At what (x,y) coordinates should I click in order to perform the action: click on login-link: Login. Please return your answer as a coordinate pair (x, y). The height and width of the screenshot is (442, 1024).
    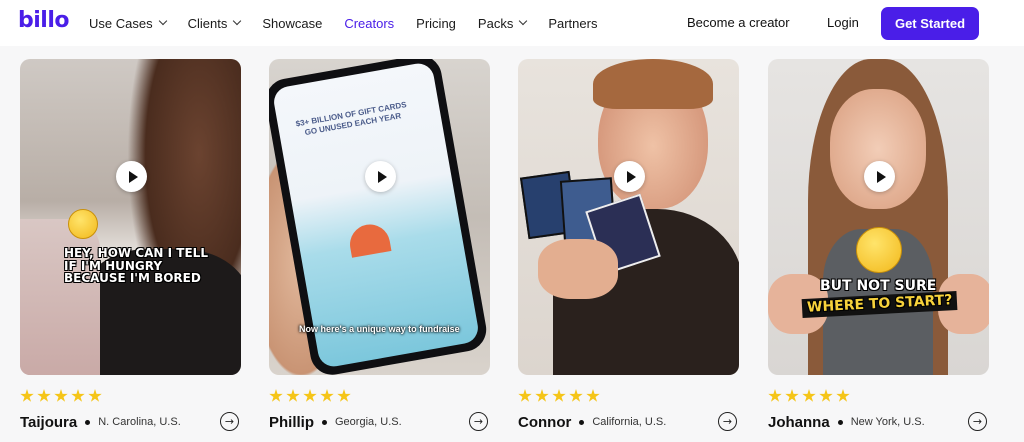
    Looking at the image, I should click on (843, 22).